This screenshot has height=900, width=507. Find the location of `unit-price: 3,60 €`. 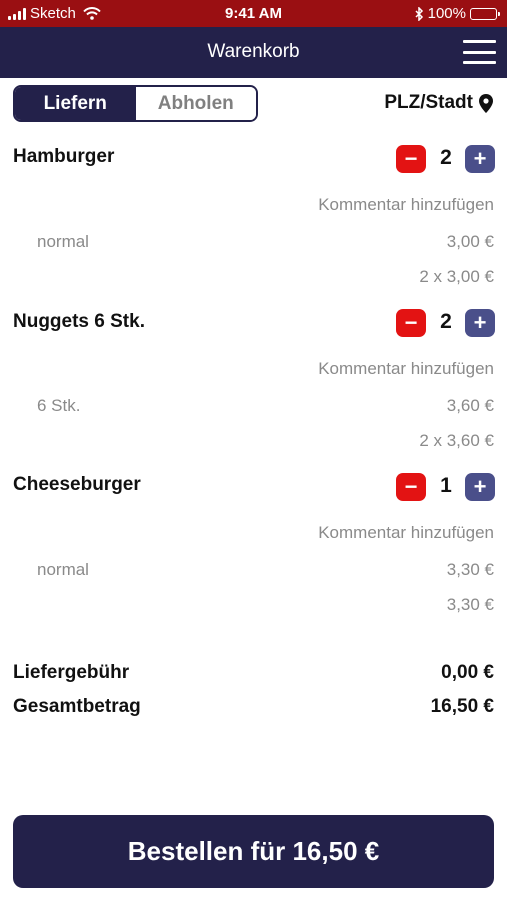

unit-price: 3,60 € is located at coordinates (470, 405).